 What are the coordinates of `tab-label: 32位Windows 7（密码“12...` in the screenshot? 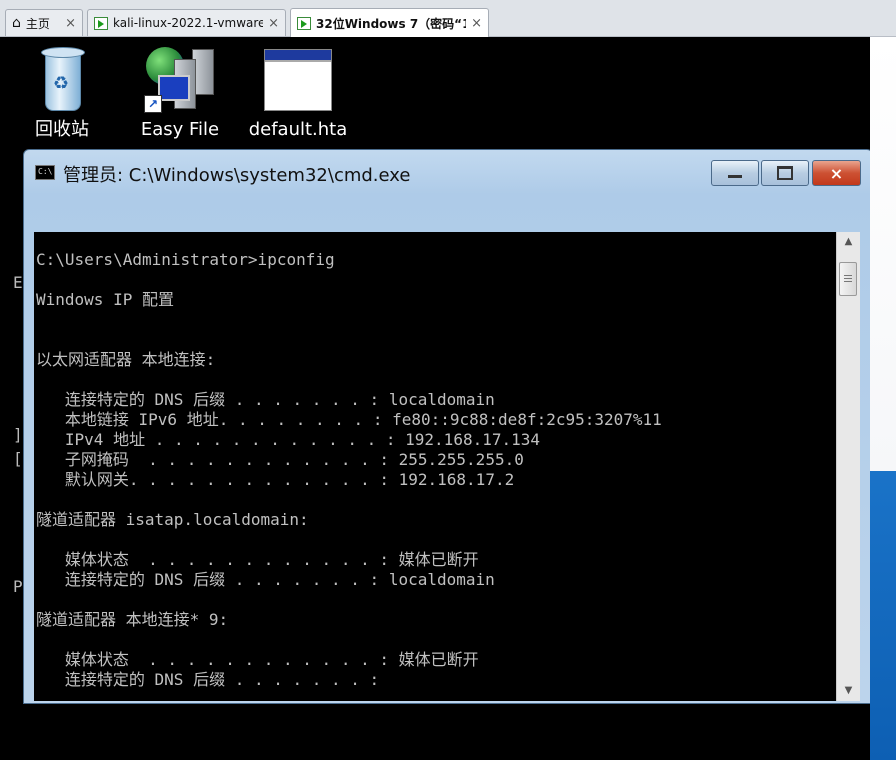 It's located at (391, 23).